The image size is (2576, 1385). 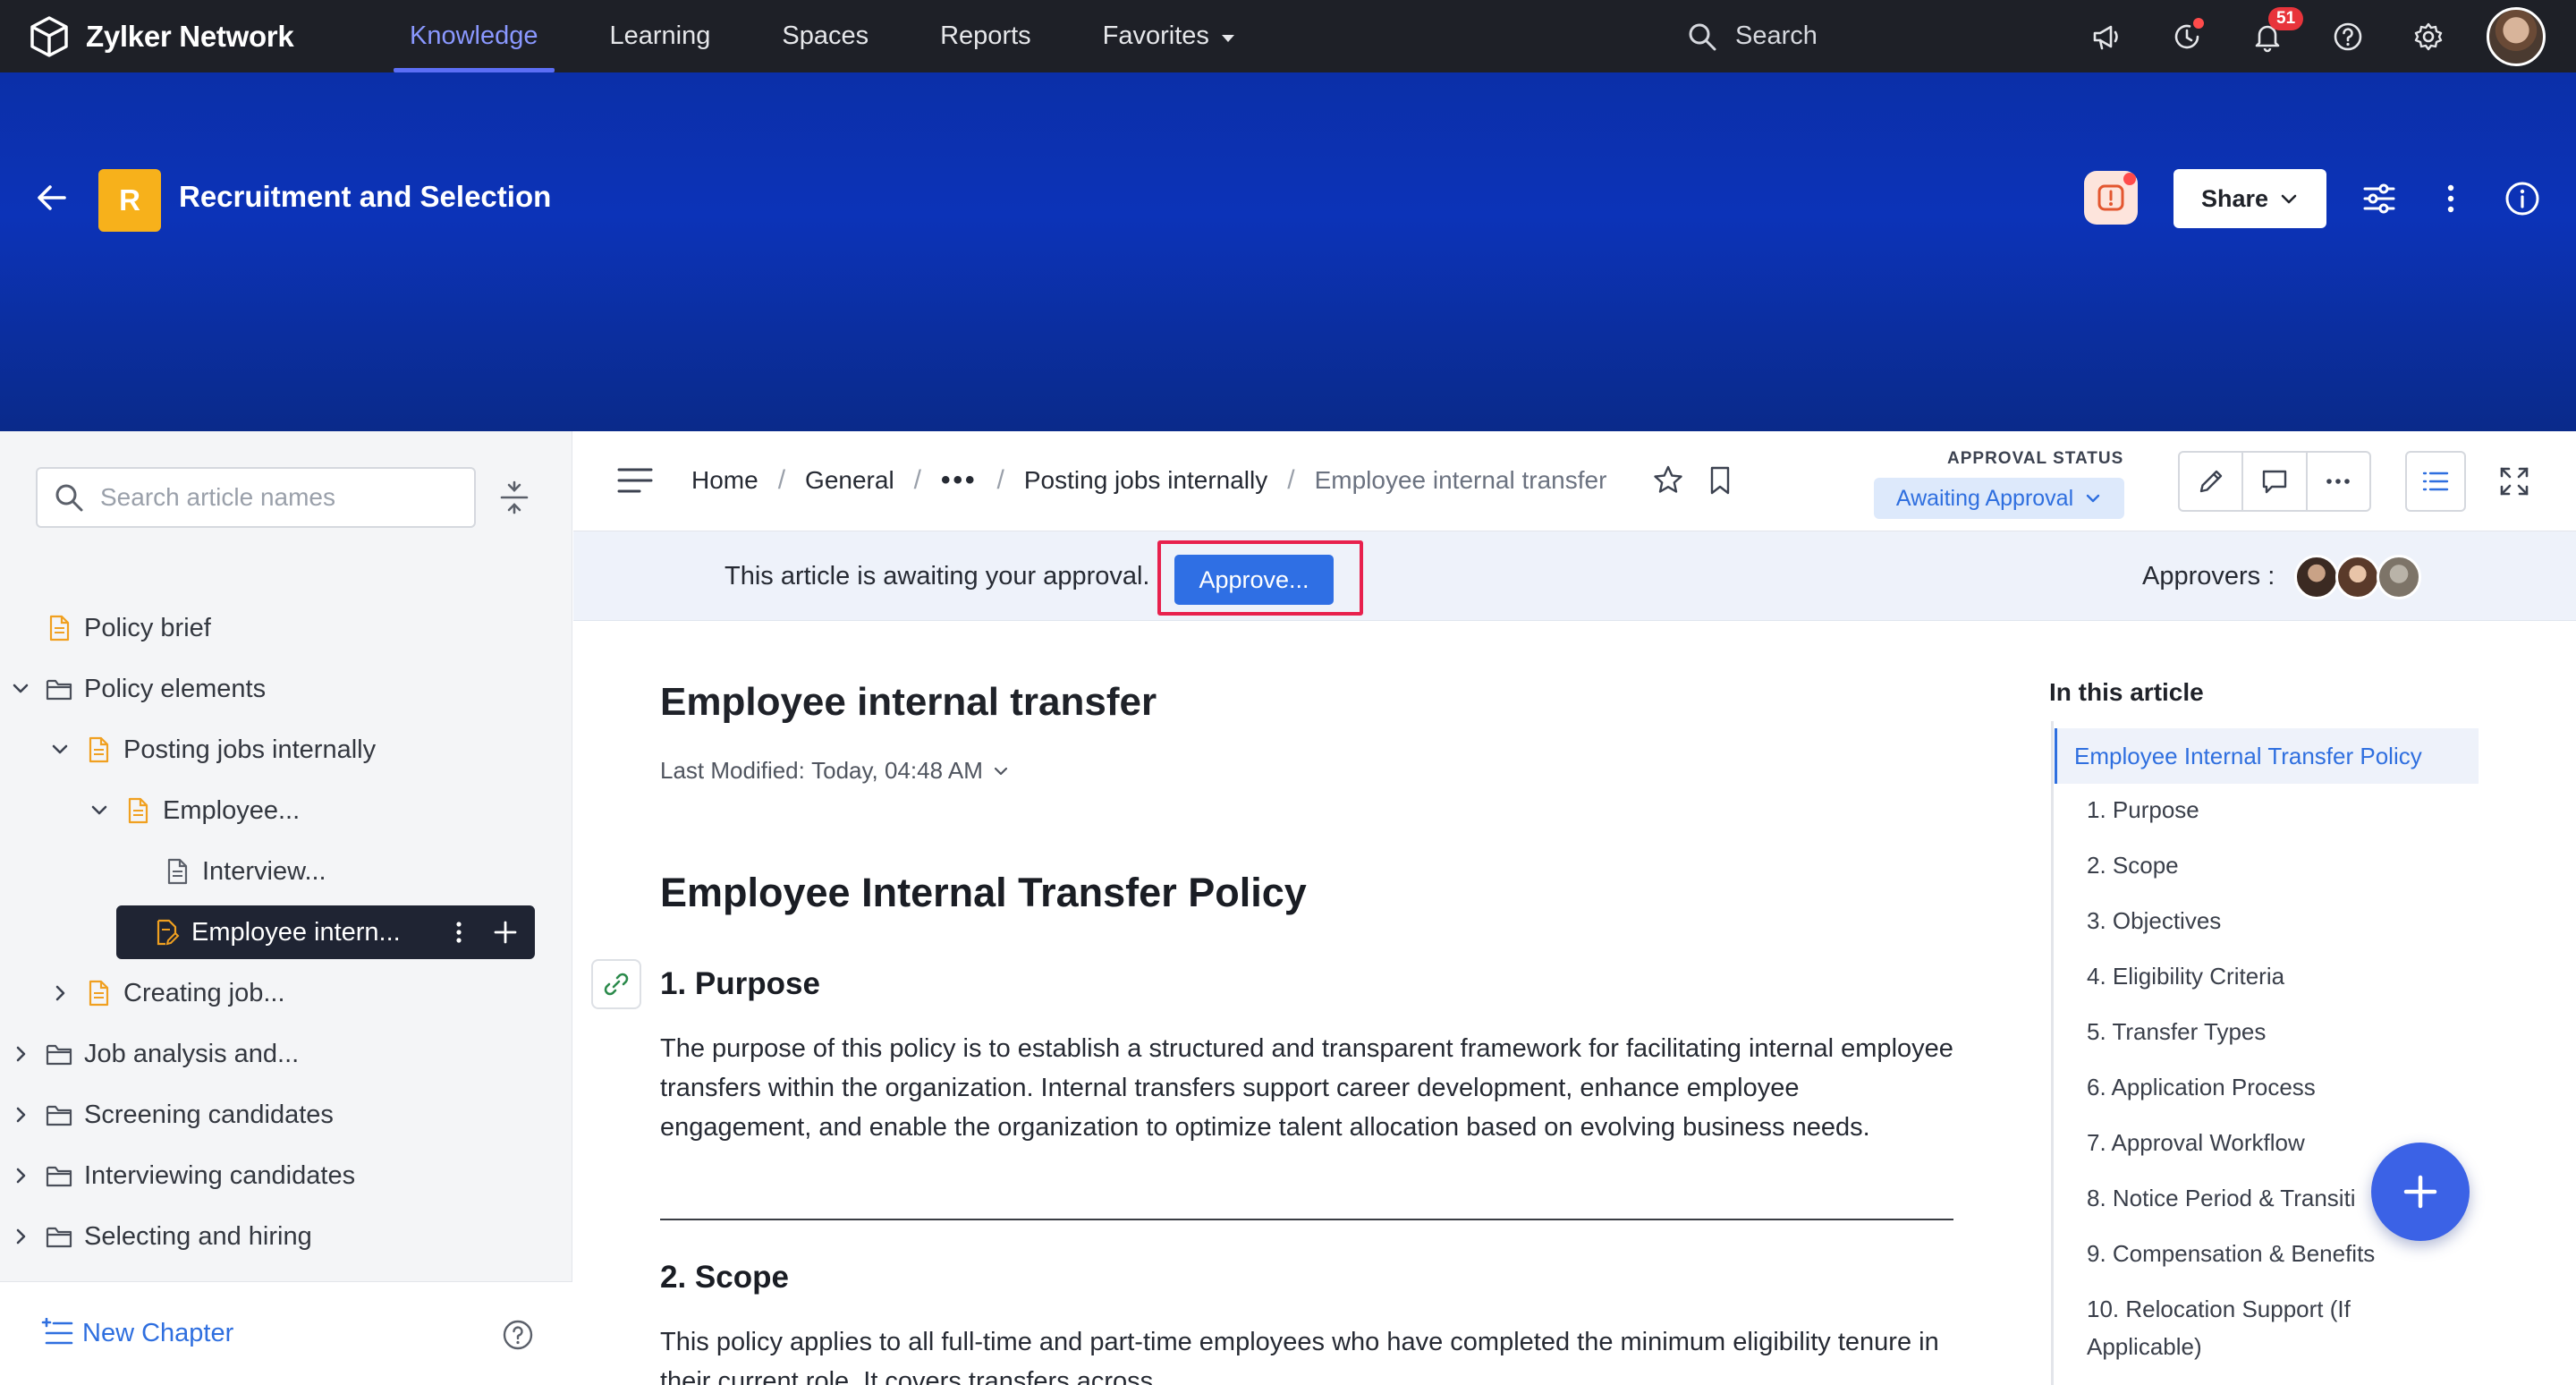 What do you see at coordinates (279, 497) in the screenshot?
I see `article-search-input` at bounding box center [279, 497].